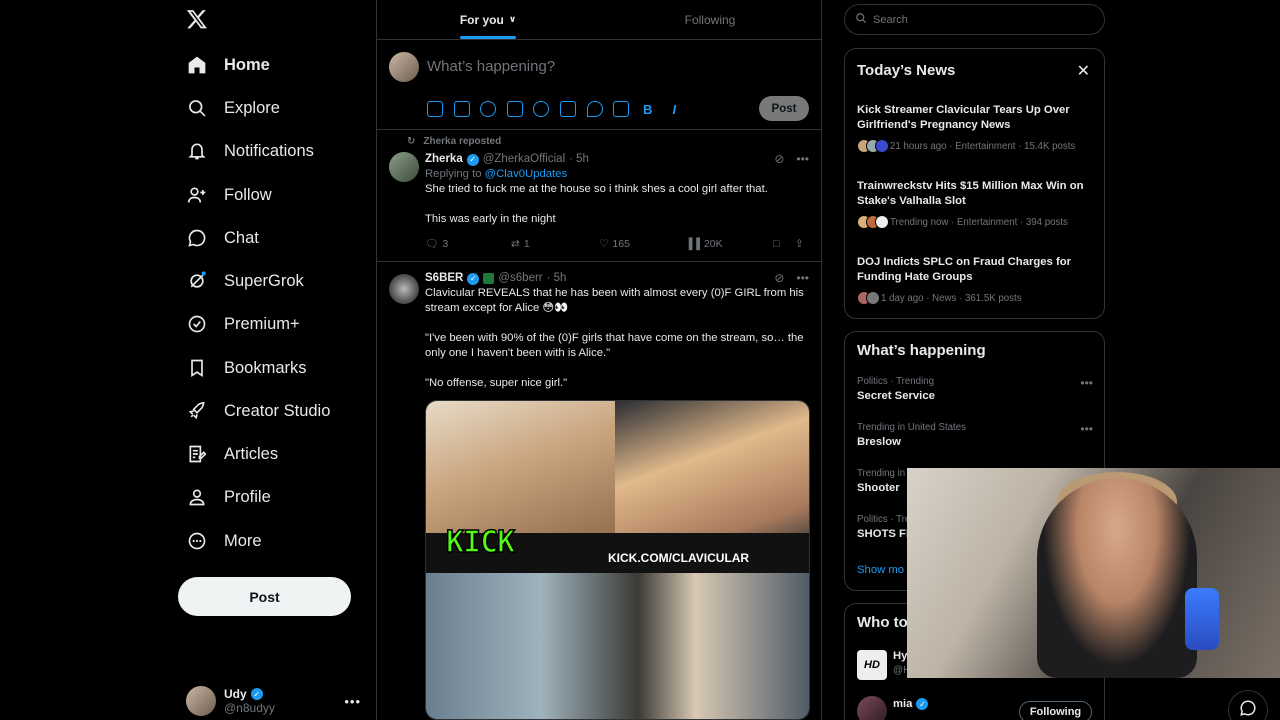 This screenshot has width=1280, height=720. What do you see at coordinates (784, 108) in the screenshot?
I see `composer-post-button: Post` at bounding box center [784, 108].